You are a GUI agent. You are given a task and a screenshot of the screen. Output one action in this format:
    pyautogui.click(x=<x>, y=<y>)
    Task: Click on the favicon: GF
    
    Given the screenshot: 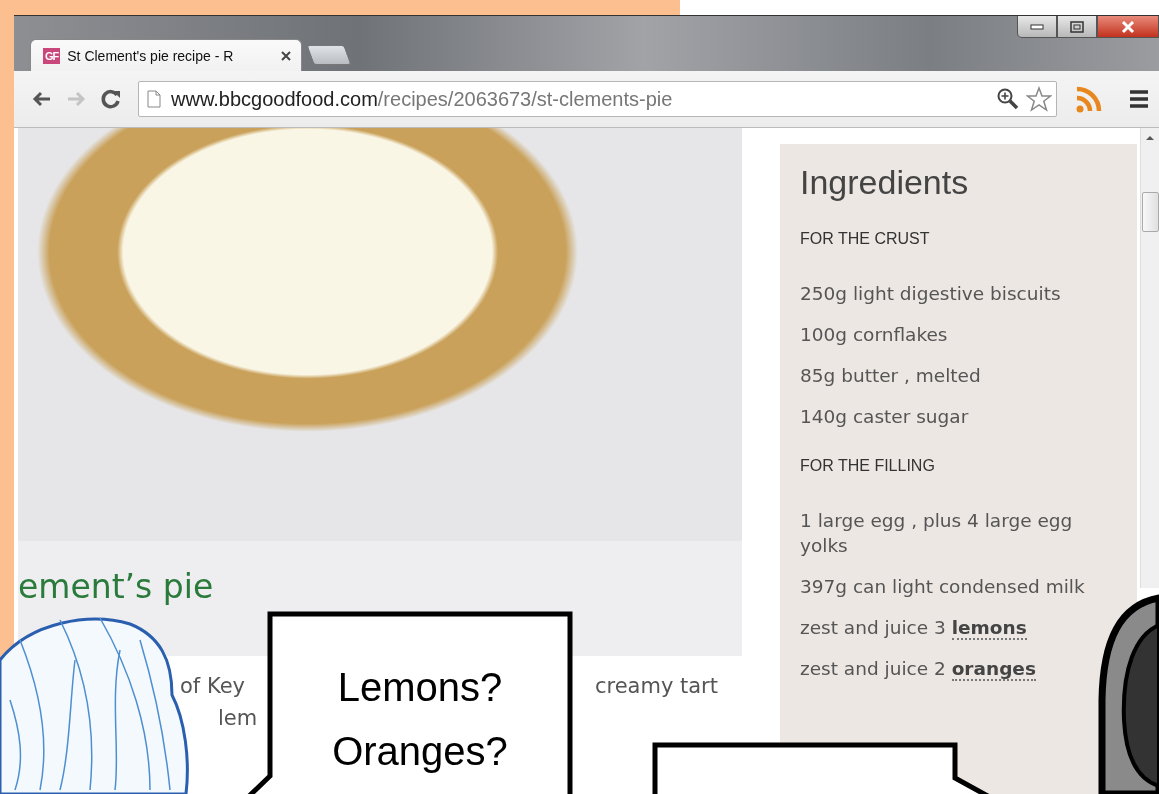 What is the action you would take?
    pyautogui.click(x=52, y=55)
    